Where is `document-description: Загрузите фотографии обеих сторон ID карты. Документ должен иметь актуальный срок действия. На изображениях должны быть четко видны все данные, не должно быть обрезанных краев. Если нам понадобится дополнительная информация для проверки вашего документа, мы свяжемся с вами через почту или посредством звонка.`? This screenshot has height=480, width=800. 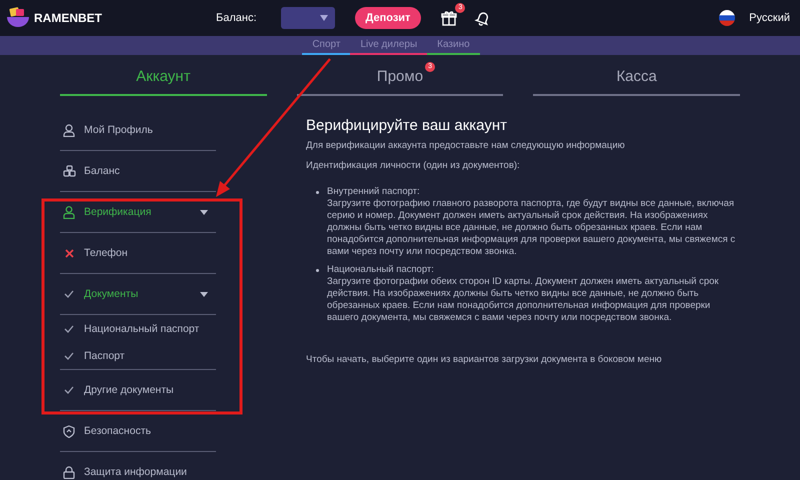
document-description: Загрузите фотографии обеих сторон ID карты. Документ должен иметь актуальный срок действия. На изображениях должны быть четко видны все данные, не должно быть обрезанных краев. Если нам понадобится дополнительная информация для проверки вашего документа, мы свяжемся с вами через почту или посредством звонка. is located at coordinates (523, 300).